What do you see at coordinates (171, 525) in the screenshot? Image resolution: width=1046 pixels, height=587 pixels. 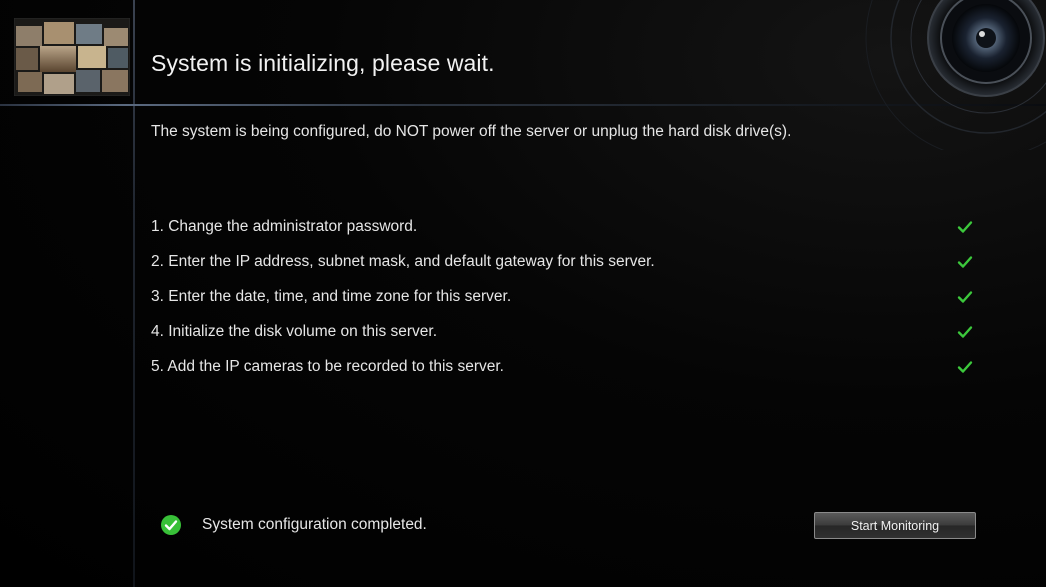 I see `check-circle-icon` at bounding box center [171, 525].